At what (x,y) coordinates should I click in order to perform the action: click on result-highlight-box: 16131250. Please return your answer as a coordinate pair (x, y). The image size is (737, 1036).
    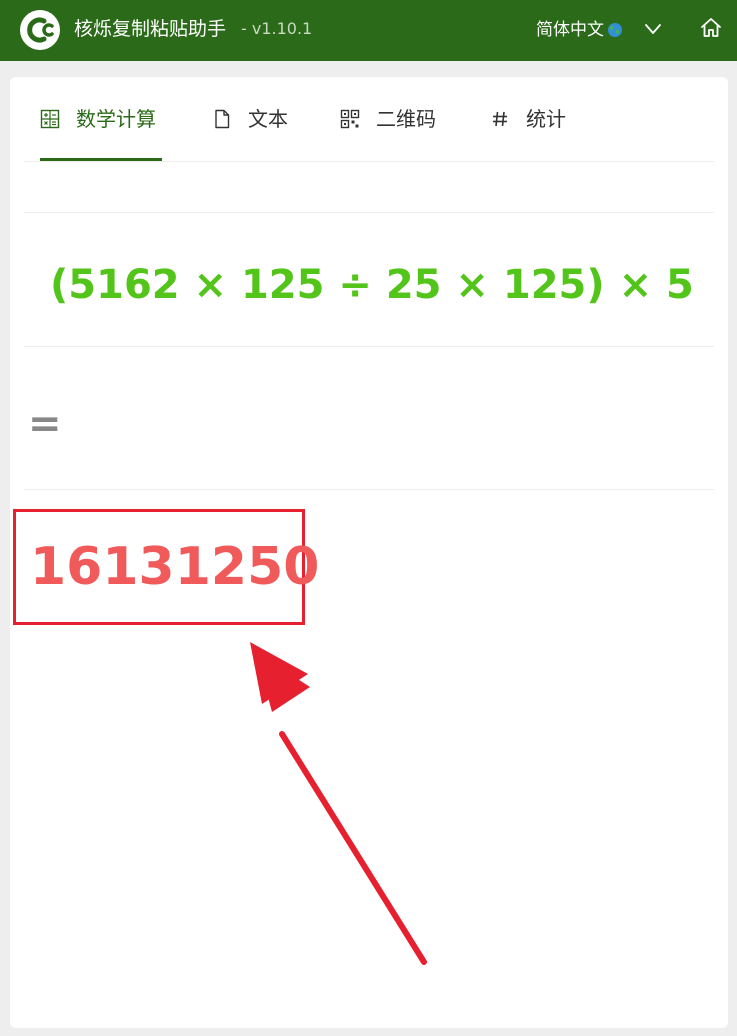
    Looking at the image, I should click on (166, 567).